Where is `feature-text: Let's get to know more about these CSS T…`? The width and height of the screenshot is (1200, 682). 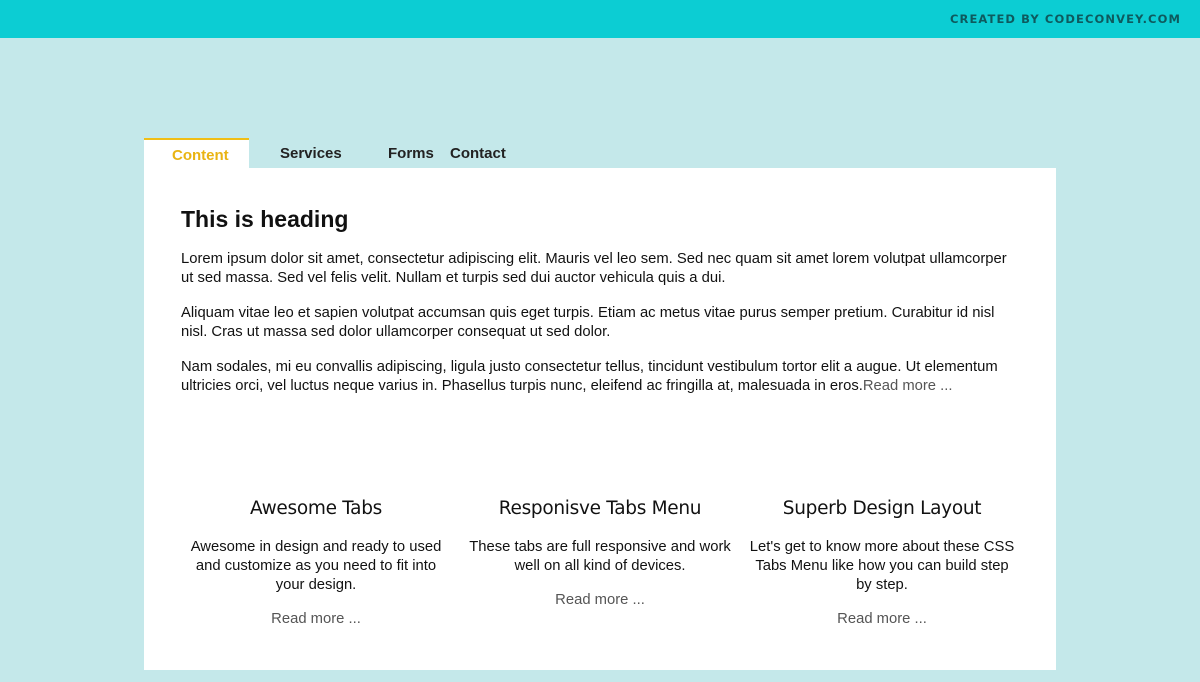 feature-text: Let's get to know more about these CSS T… is located at coordinates (882, 566).